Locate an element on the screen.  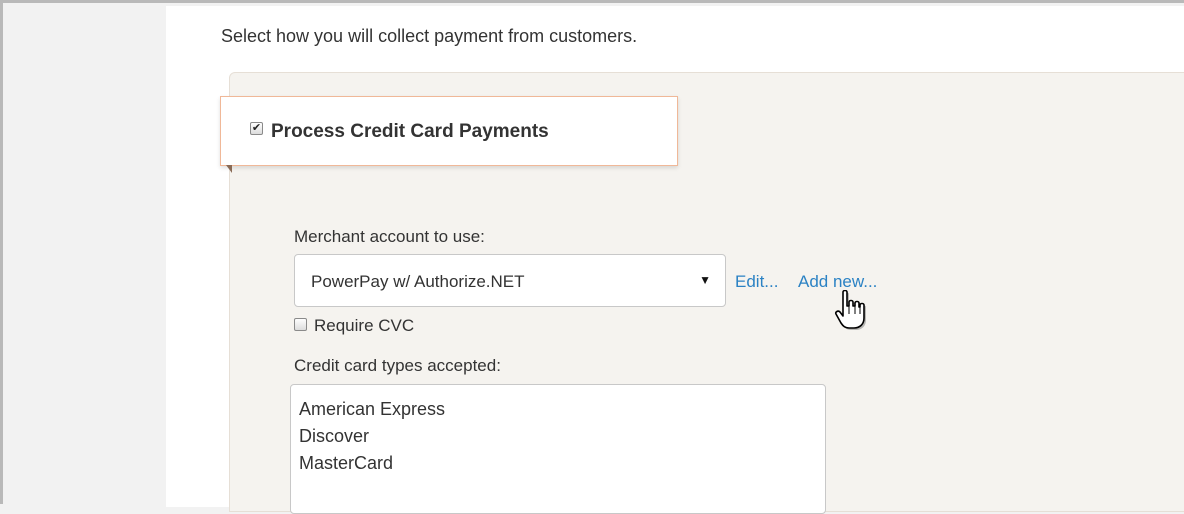
hand-pointer-icon is located at coordinates (850, 310).